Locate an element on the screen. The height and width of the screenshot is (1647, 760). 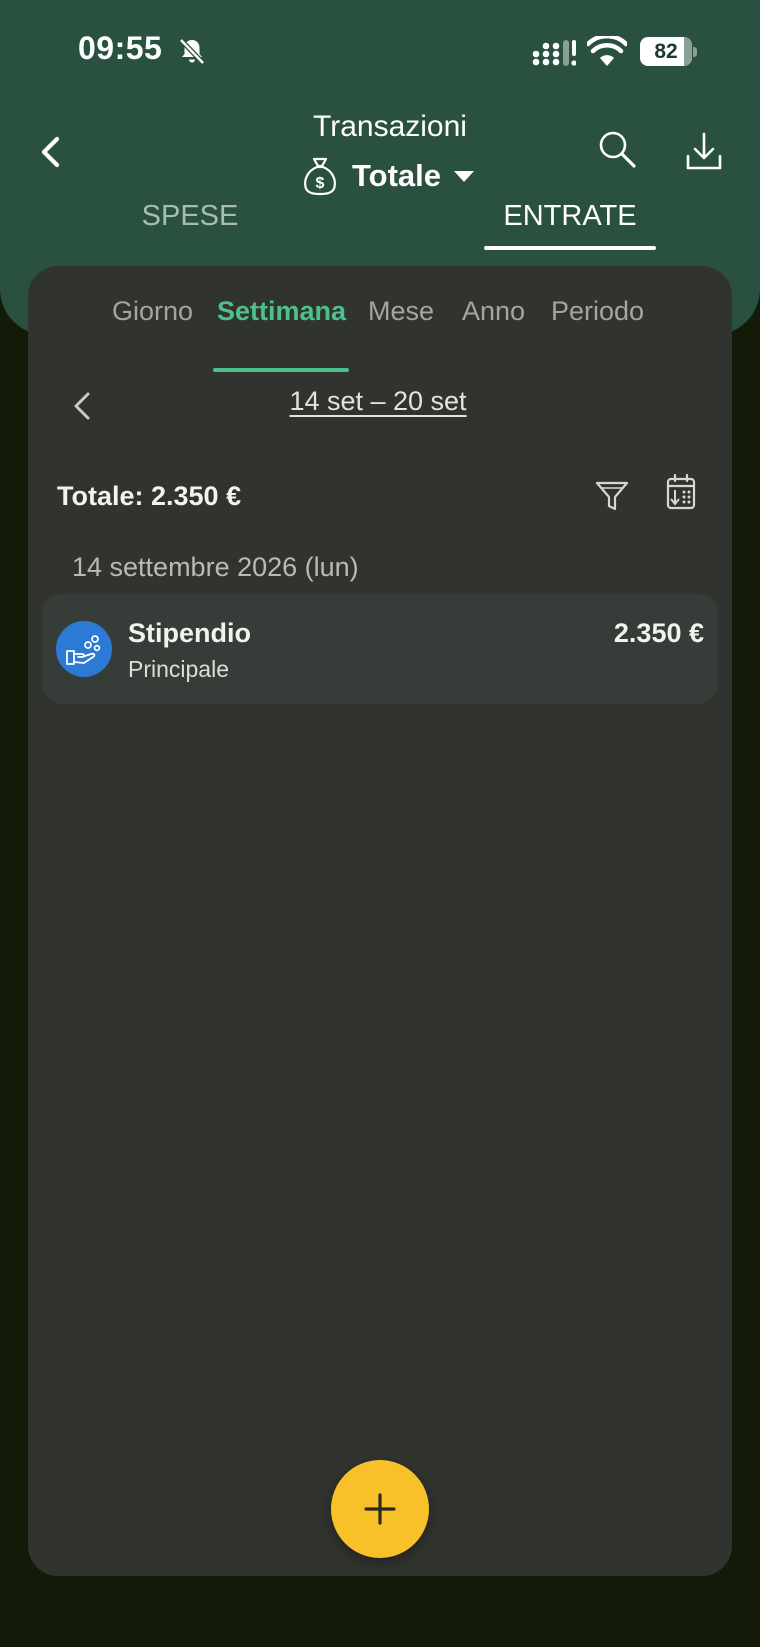
category-avatar is located at coordinates (84, 649).